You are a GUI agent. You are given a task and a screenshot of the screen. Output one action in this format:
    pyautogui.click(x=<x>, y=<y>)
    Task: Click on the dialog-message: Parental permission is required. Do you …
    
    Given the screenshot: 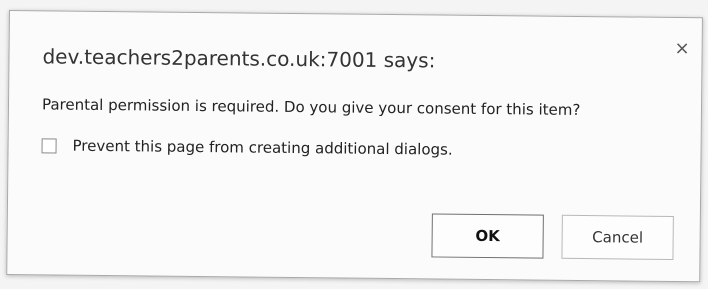 What is the action you would take?
    pyautogui.click(x=311, y=107)
    